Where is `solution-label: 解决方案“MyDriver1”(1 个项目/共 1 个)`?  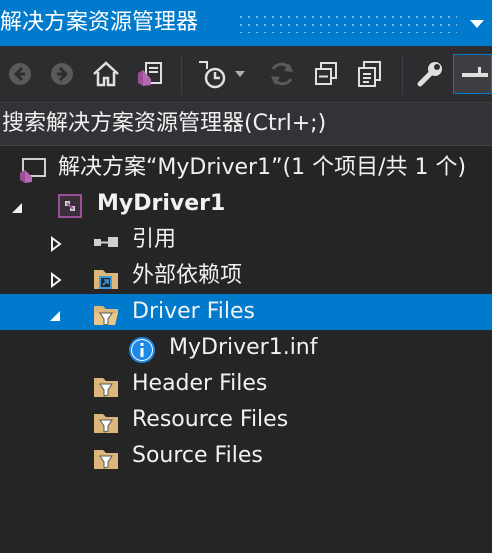
solution-label: 解决方案“MyDriver1”(1 个项目/共 1 个) is located at coordinates (262, 167).